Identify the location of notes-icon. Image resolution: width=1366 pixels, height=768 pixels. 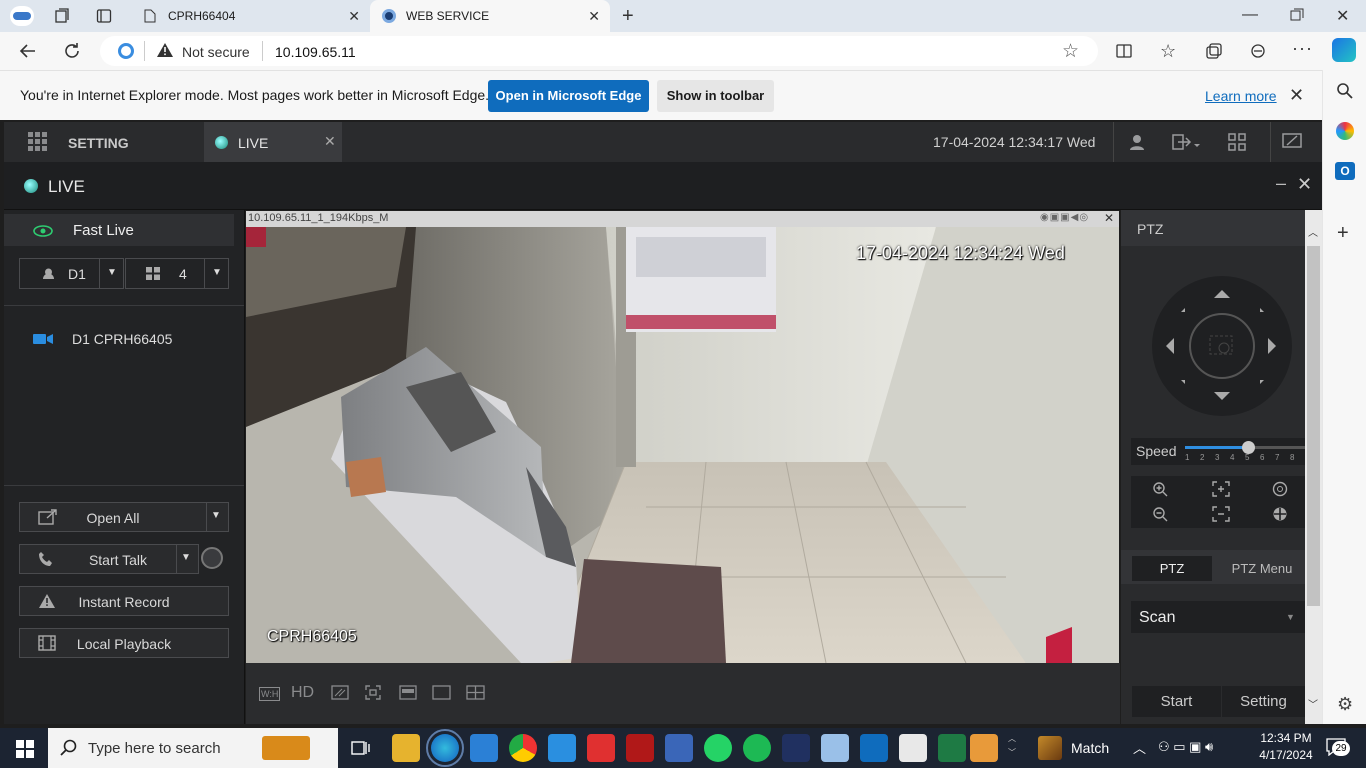
(835, 748).